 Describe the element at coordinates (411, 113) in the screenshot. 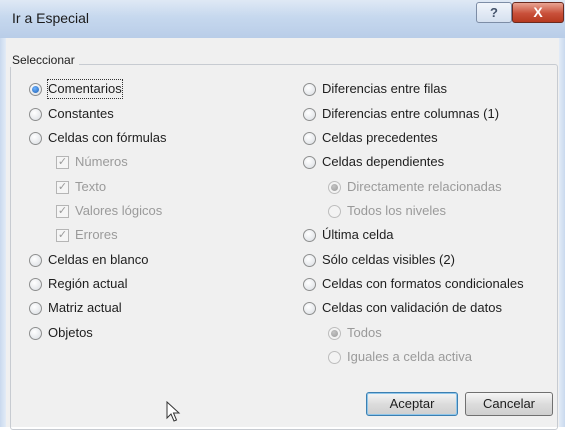

I see `option-label: Diferencias entre columnas (1)` at that location.